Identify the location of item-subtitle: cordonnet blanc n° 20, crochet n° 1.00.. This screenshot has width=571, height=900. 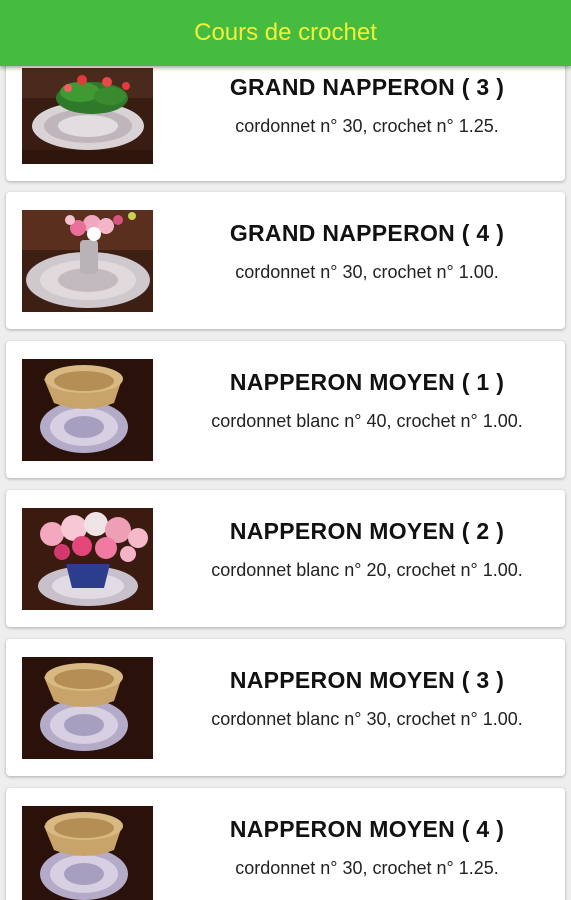
(367, 570).